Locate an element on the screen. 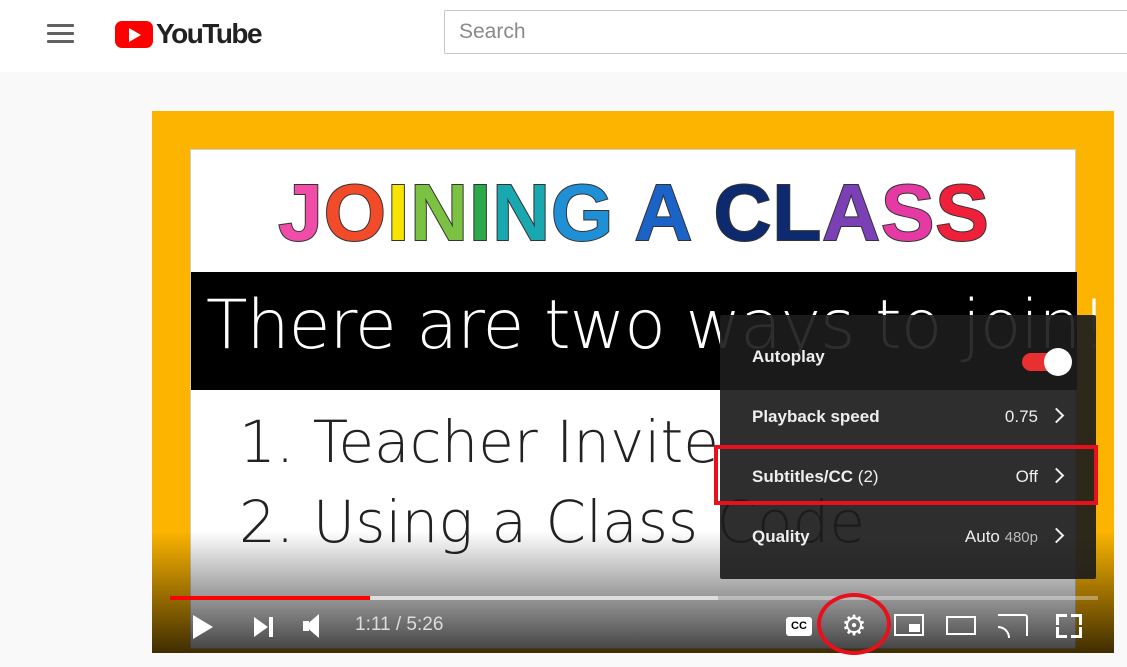  slide-title-letter: C is located at coordinates (743, 212).